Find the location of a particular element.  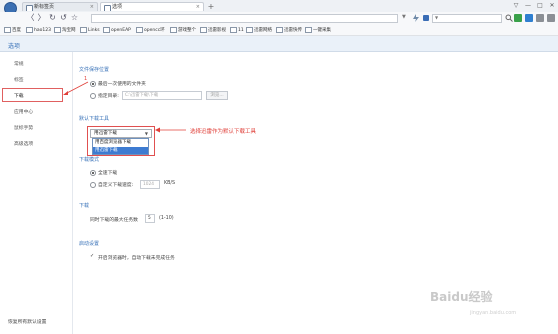

page-title: 选项 is located at coordinates (14, 46).